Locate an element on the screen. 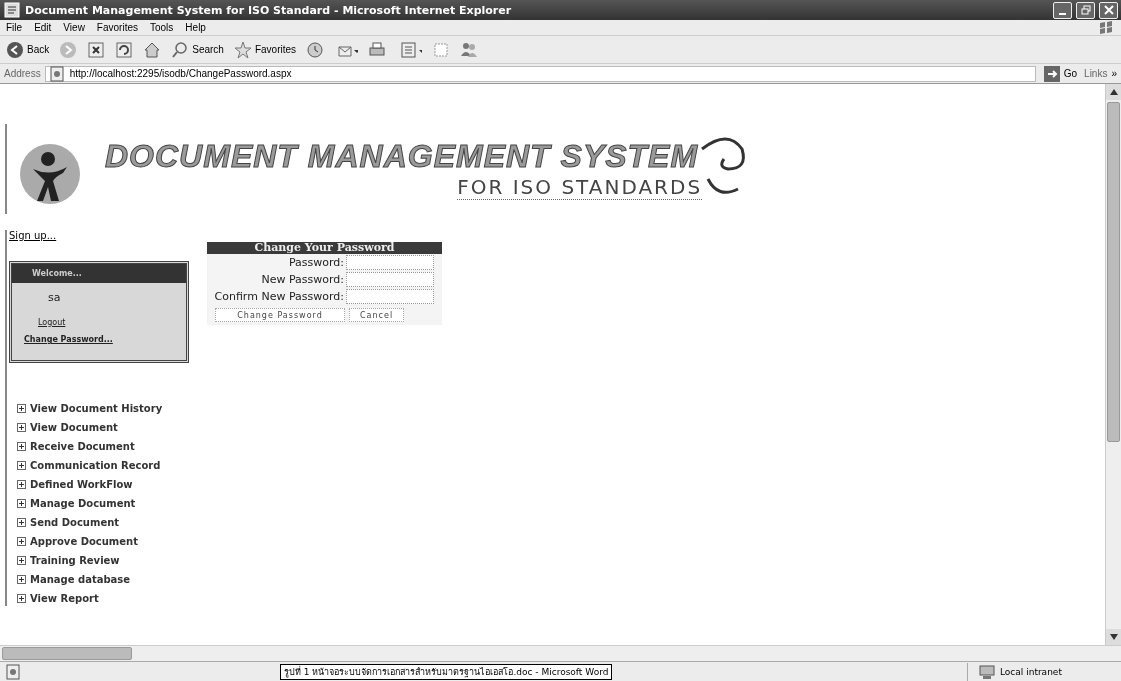 This screenshot has width=1121, height=681. people-icon is located at coordinates (469, 49).